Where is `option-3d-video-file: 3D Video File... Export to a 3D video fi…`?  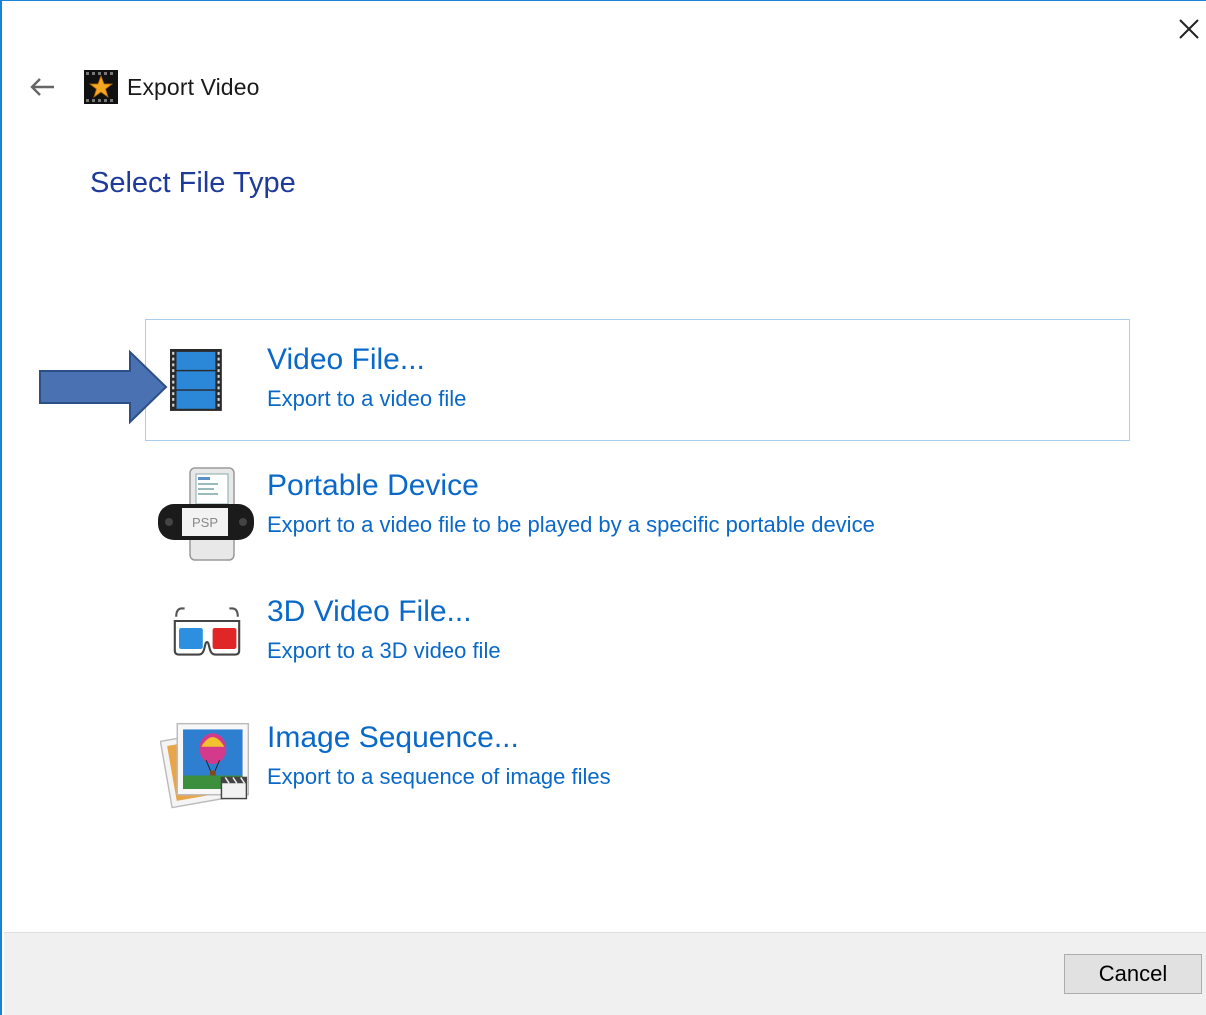 option-3d-video-file: 3D Video File... Export to a 3D video fi… is located at coordinates (637, 632).